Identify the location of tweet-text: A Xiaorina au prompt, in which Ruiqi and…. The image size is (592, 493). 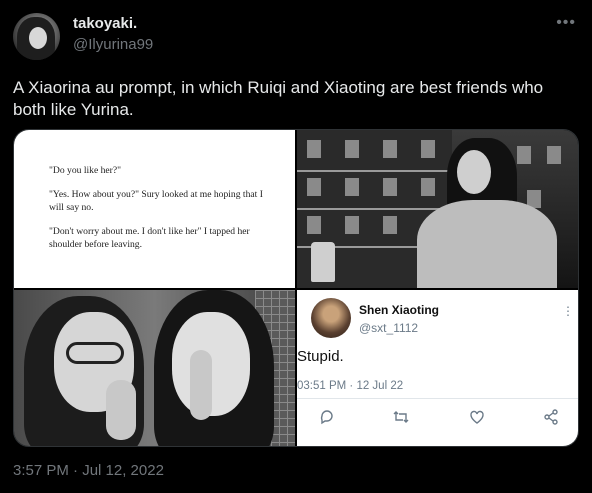
(278, 98).